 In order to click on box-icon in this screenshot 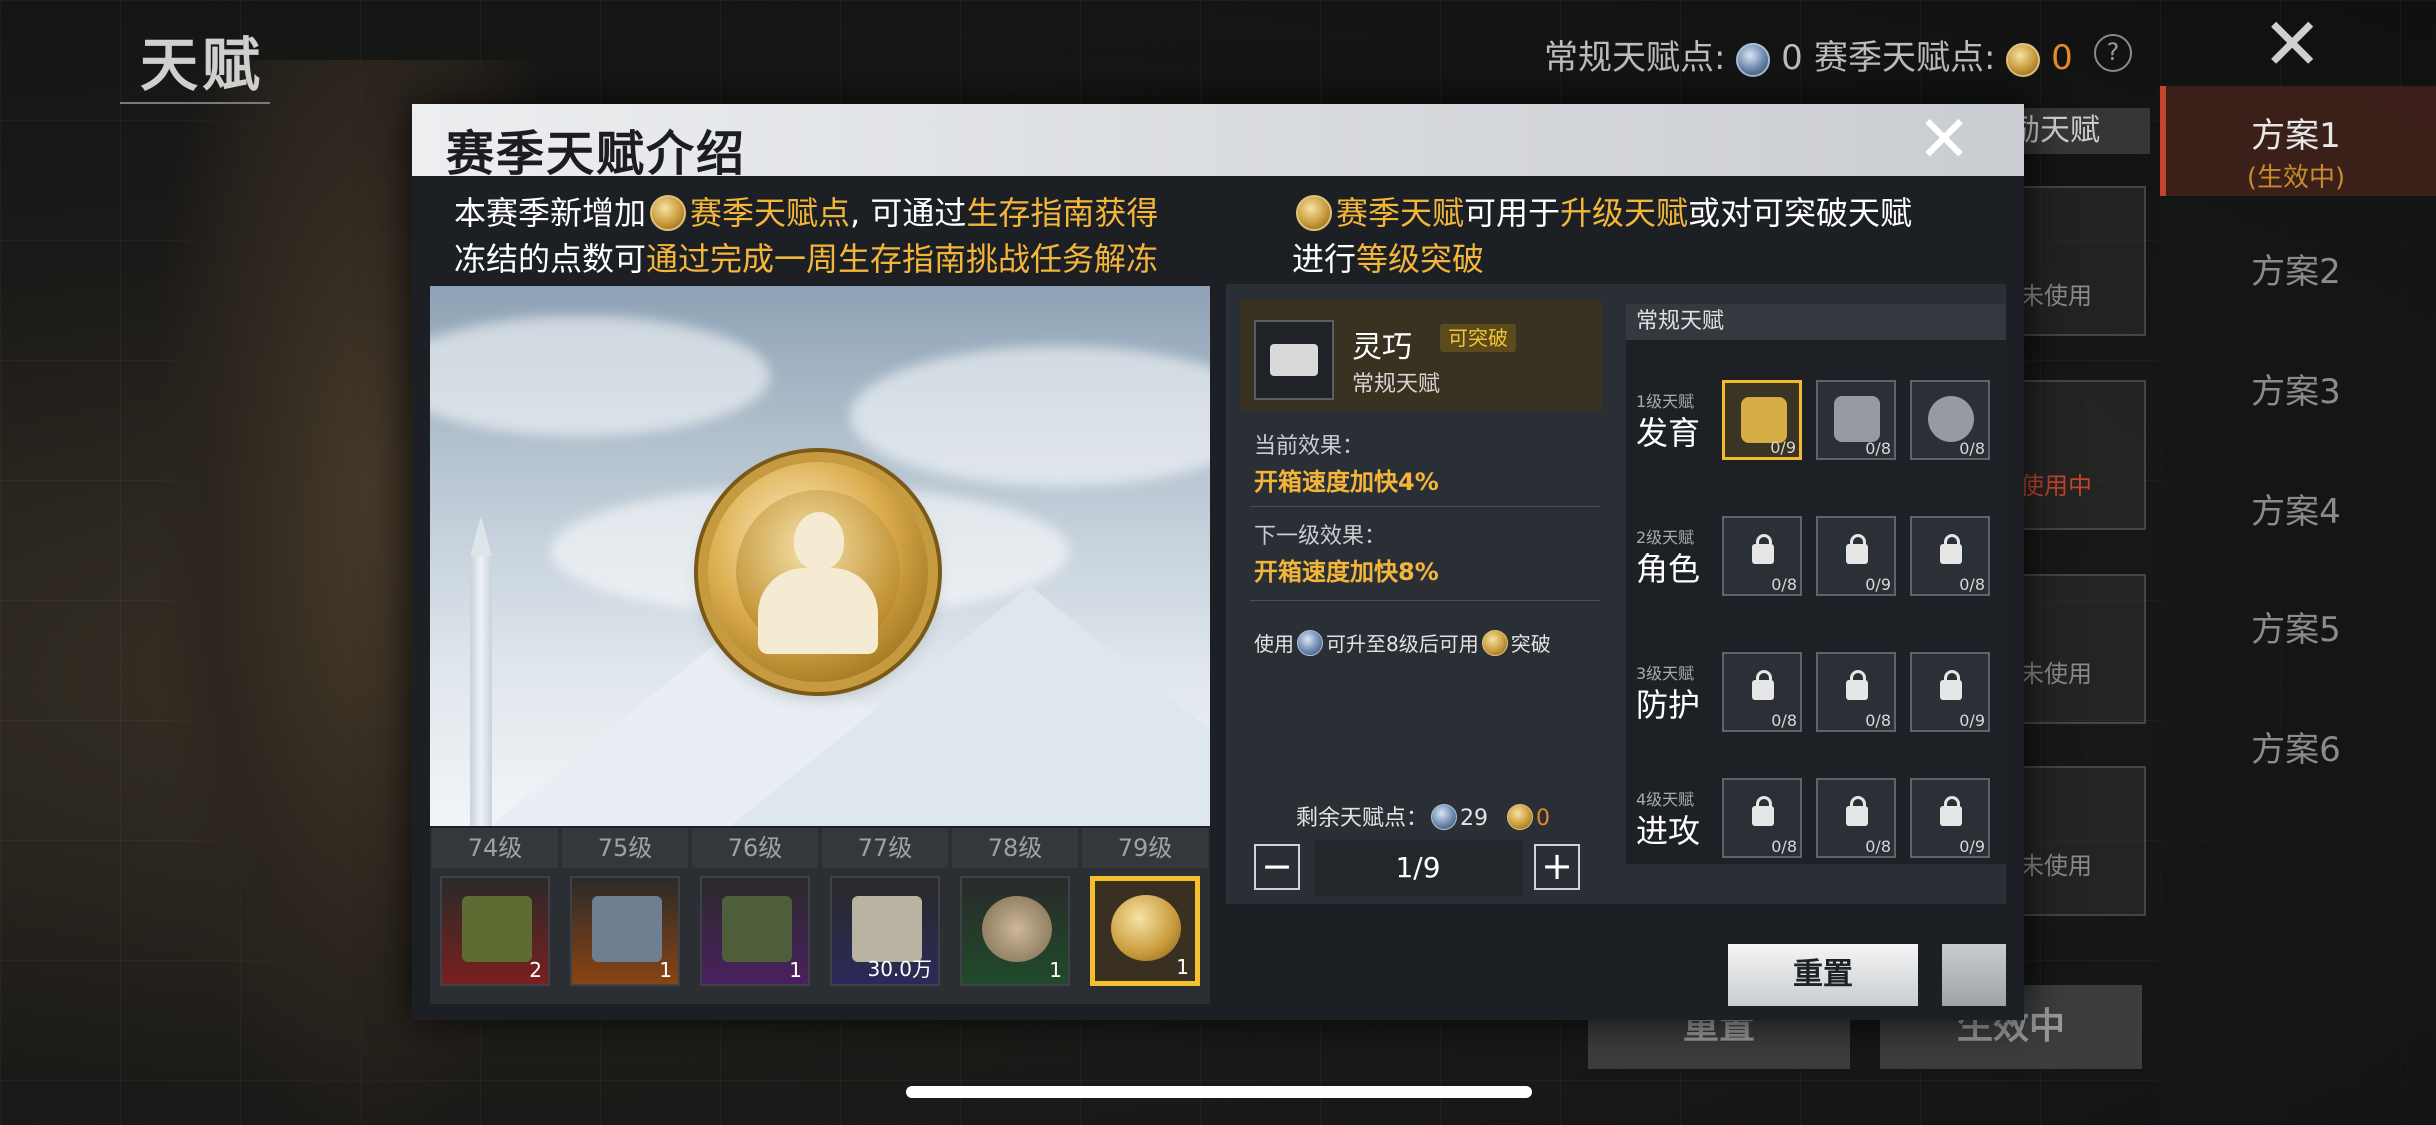, I will do `click(1294, 360)`.